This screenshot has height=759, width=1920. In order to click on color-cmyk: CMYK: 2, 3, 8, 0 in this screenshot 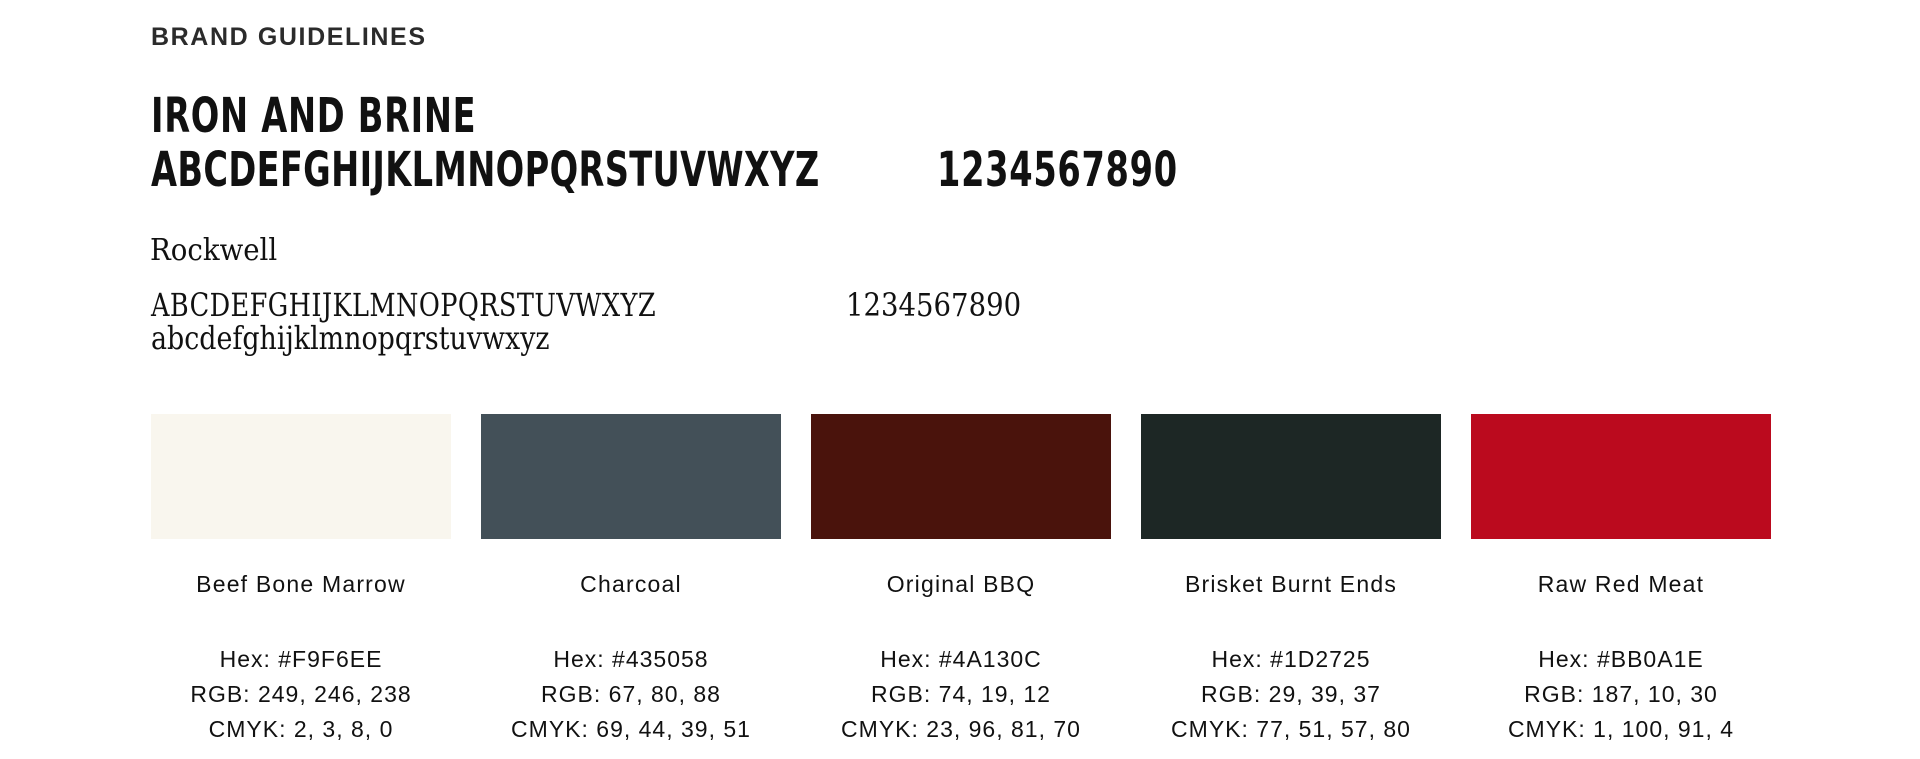, I will do `click(301, 729)`.